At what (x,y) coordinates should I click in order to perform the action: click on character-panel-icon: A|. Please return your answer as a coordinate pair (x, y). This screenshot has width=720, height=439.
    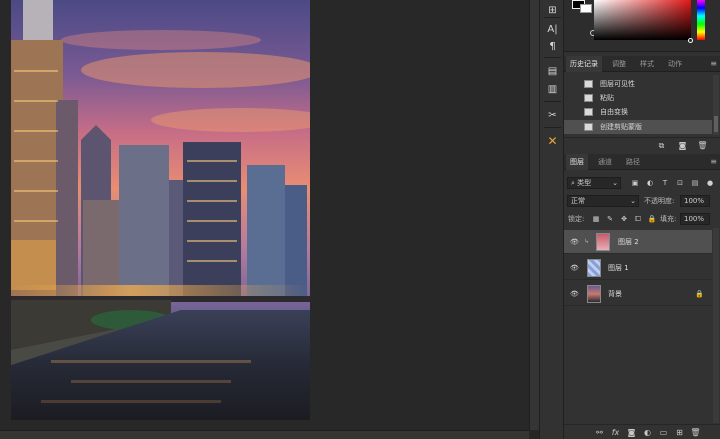
    Looking at the image, I should click on (552, 29).